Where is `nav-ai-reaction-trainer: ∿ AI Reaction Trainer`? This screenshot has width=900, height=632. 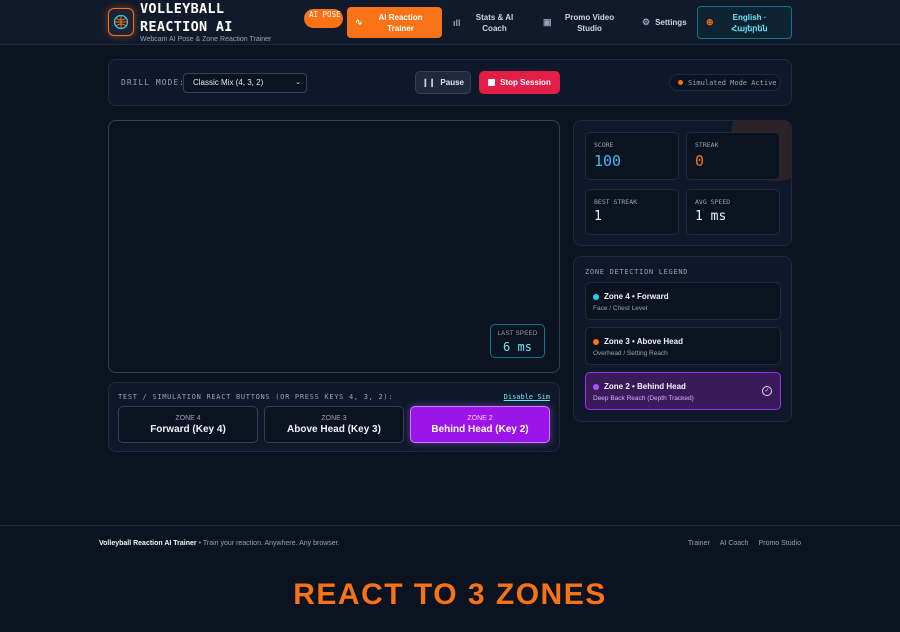
nav-ai-reaction-trainer: ∿ AI Reaction Trainer is located at coordinates (394, 22).